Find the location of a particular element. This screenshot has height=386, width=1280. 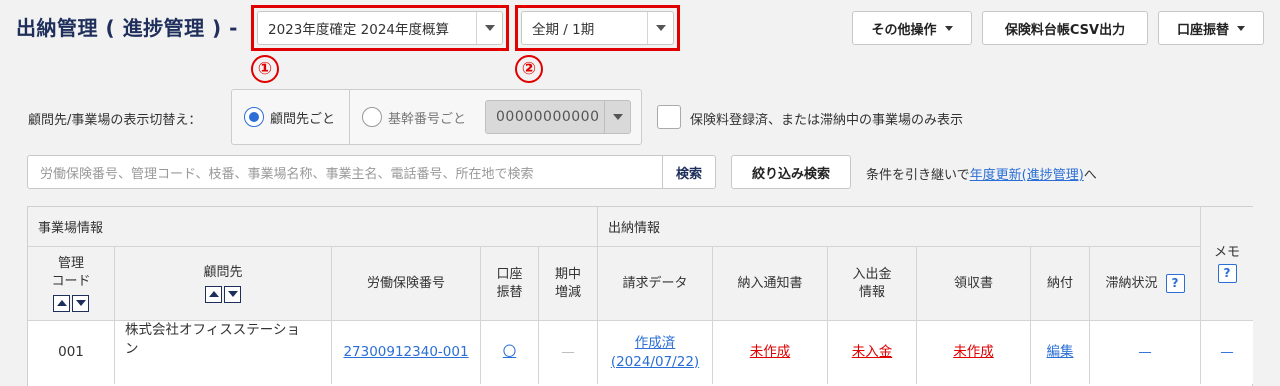

group-header-business: 事業場情報 is located at coordinates (312, 227).